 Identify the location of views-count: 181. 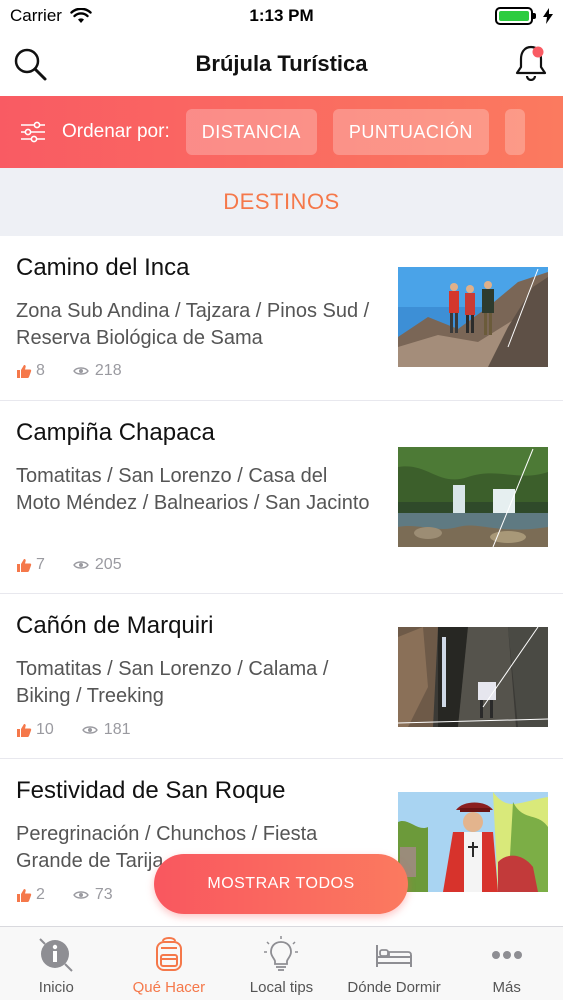
(117, 729).